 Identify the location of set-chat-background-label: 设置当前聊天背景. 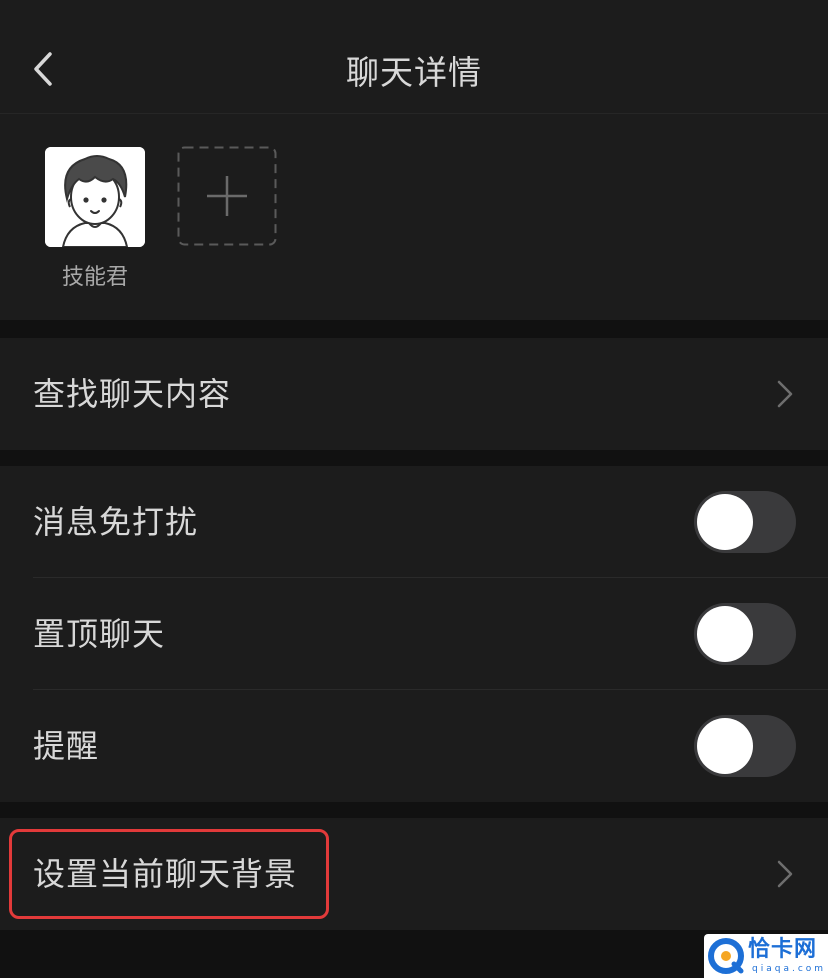
(165, 874).